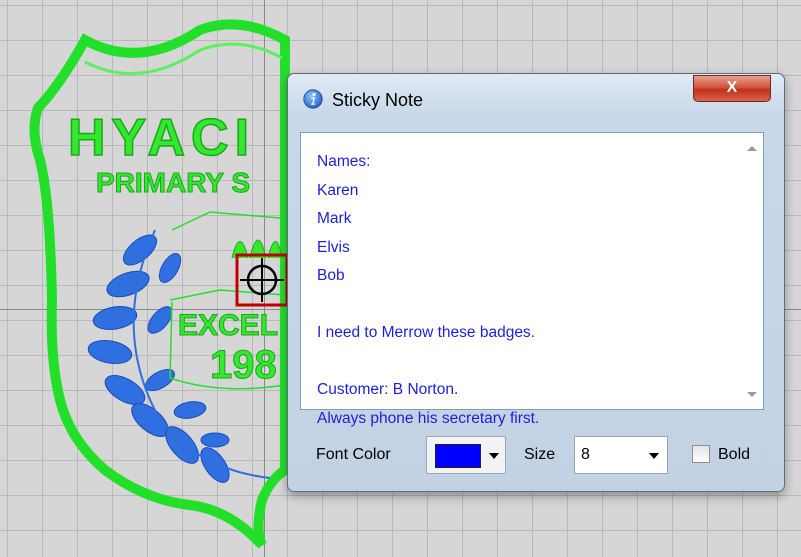  What do you see at coordinates (752, 148) in the screenshot?
I see `scroll-up-icon` at bounding box center [752, 148].